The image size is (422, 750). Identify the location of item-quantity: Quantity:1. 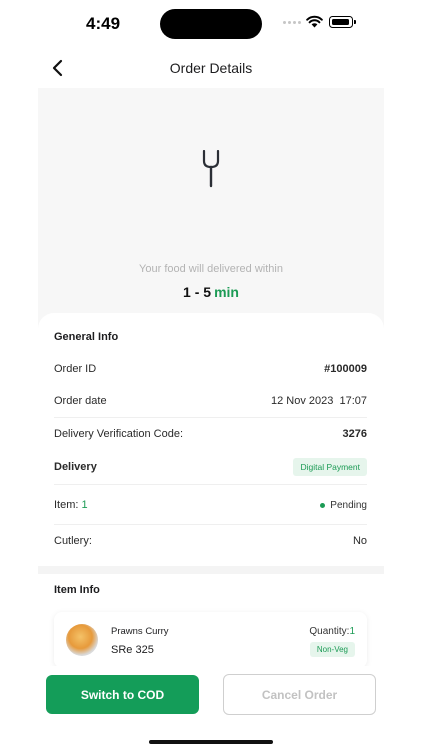
(332, 631).